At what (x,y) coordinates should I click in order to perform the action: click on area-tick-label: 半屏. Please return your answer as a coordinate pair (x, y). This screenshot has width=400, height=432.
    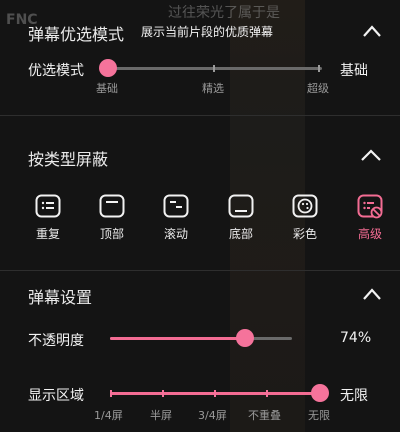
    Looking at the image, I should click on (161, 415).